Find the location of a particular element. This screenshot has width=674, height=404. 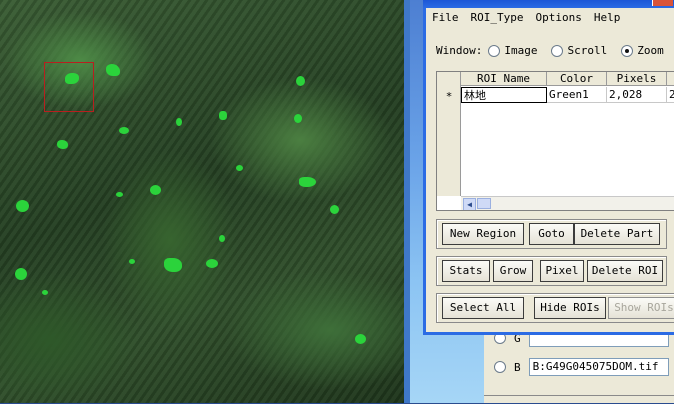

menu-roi-type: ROI_Type is located at coordinates (497, 17).